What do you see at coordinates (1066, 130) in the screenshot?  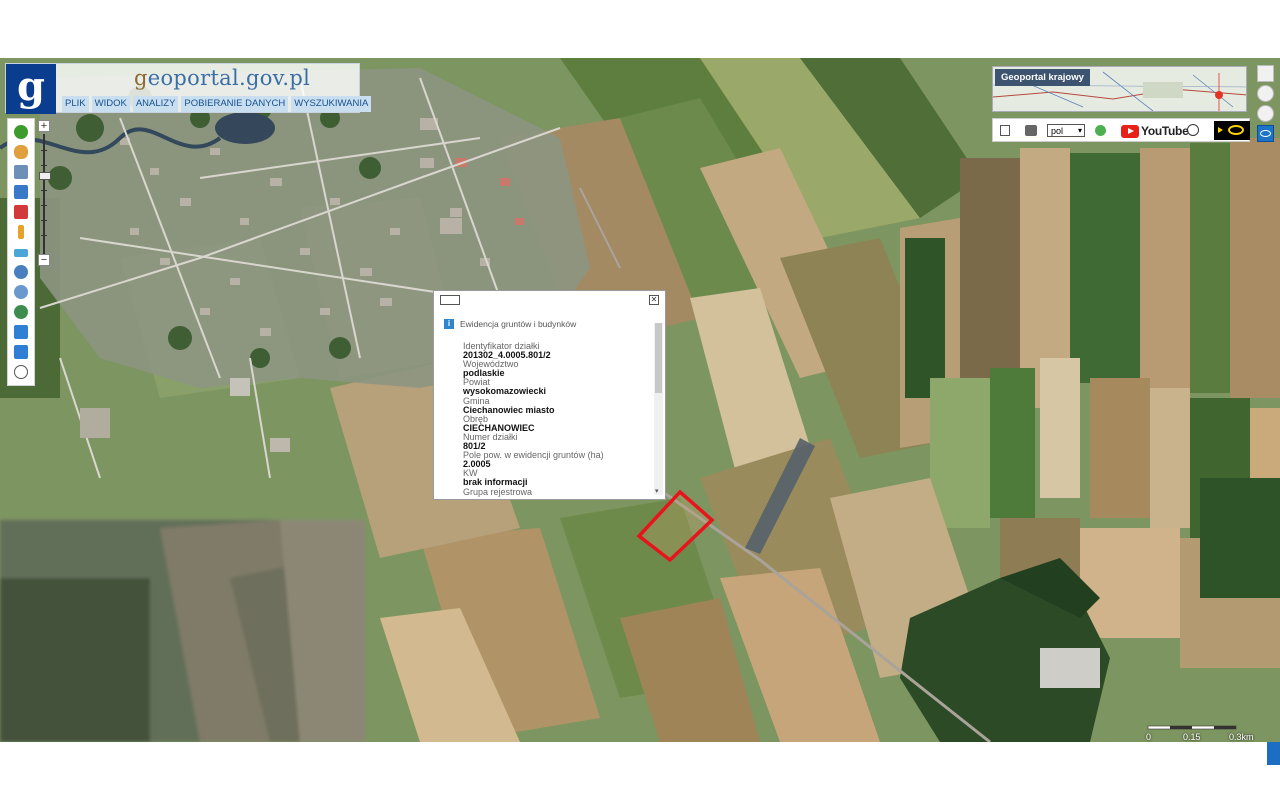 I see `language-select: pol ▾` at bounding box center [1066, 130].